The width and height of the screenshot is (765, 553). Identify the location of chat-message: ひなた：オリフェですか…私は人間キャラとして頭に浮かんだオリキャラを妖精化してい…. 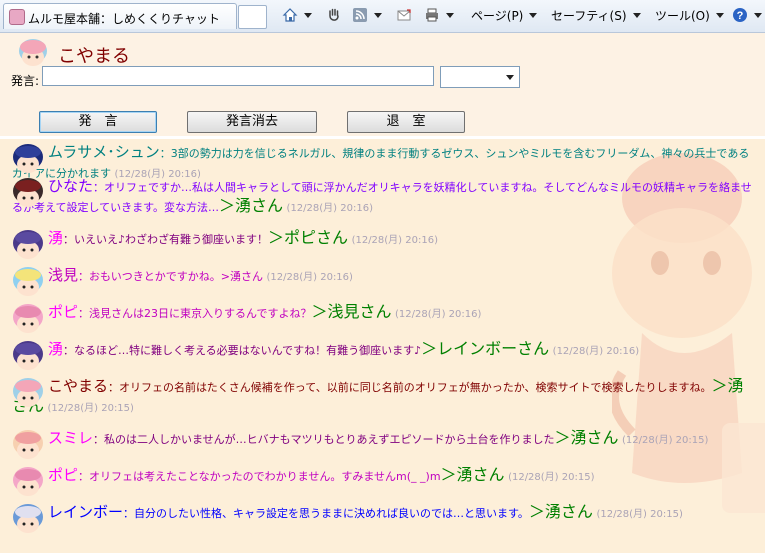
(382, 197).